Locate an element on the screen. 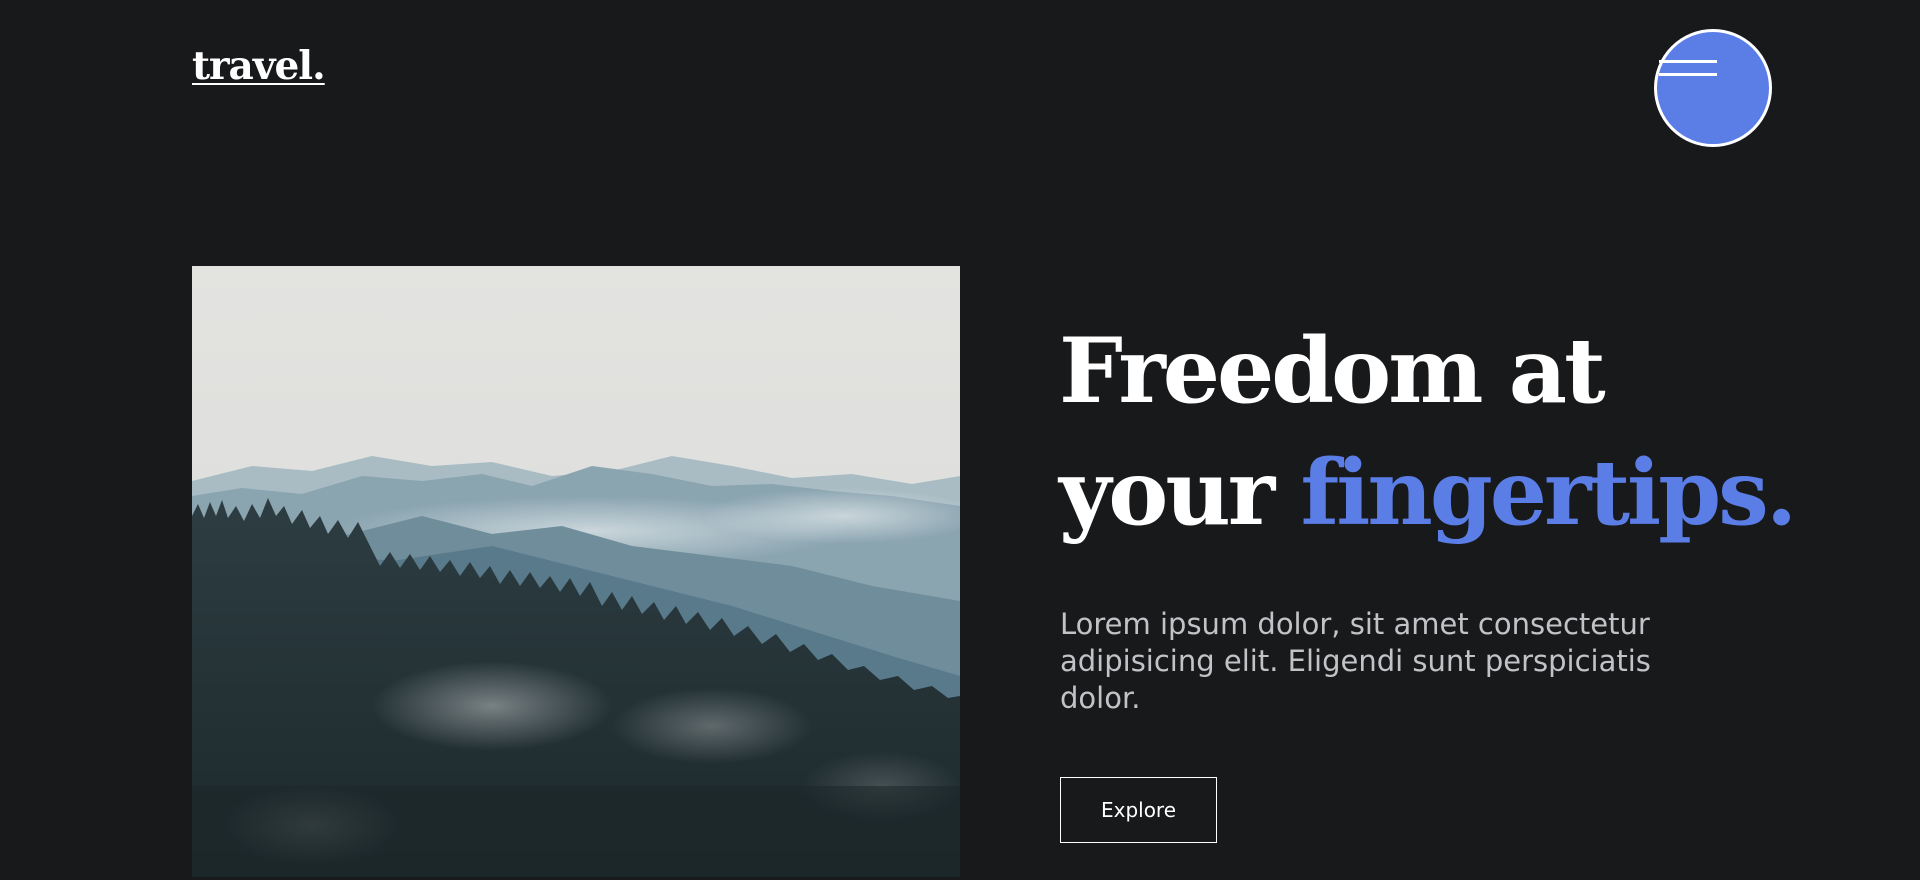 The height and width of the screenshot is (880, 1920). hero-headline: Freedom at your fingertips. is located at coordinates (1439, 432).